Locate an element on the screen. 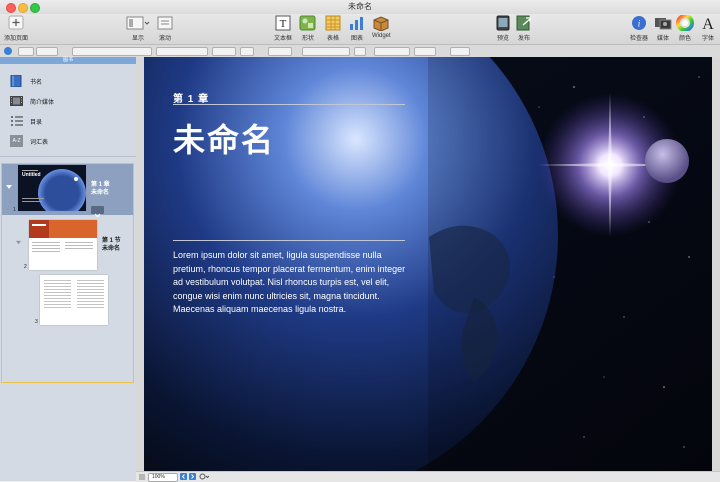  preview-label: 预览 is located at coordinates (502, 39).